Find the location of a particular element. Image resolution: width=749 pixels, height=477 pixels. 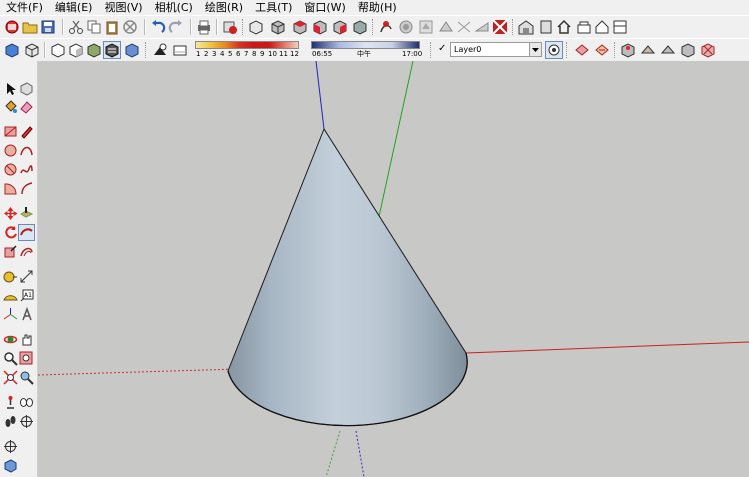

style-box-icon is located at coordinates (132, 50).